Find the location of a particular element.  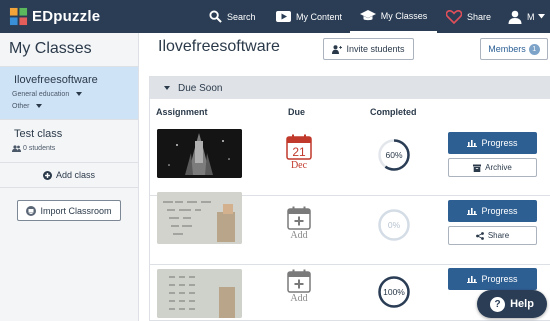

completion-percent: 60% is located at coordinates (393, 155).